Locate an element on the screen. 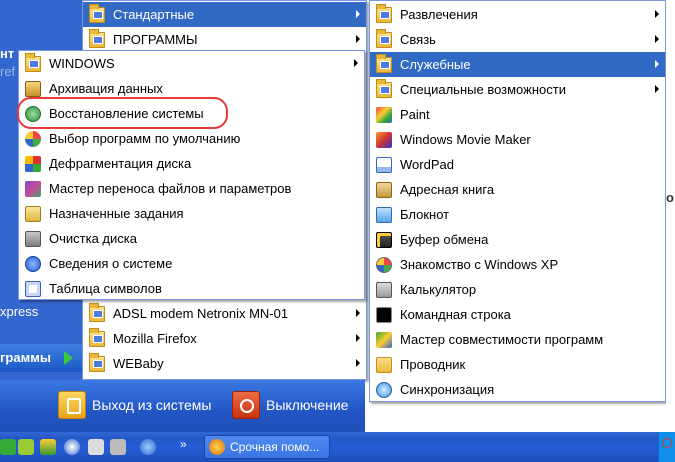  menu-item-default-programs: Выбор программ по умолчанию is located at coordinates (191, 138).